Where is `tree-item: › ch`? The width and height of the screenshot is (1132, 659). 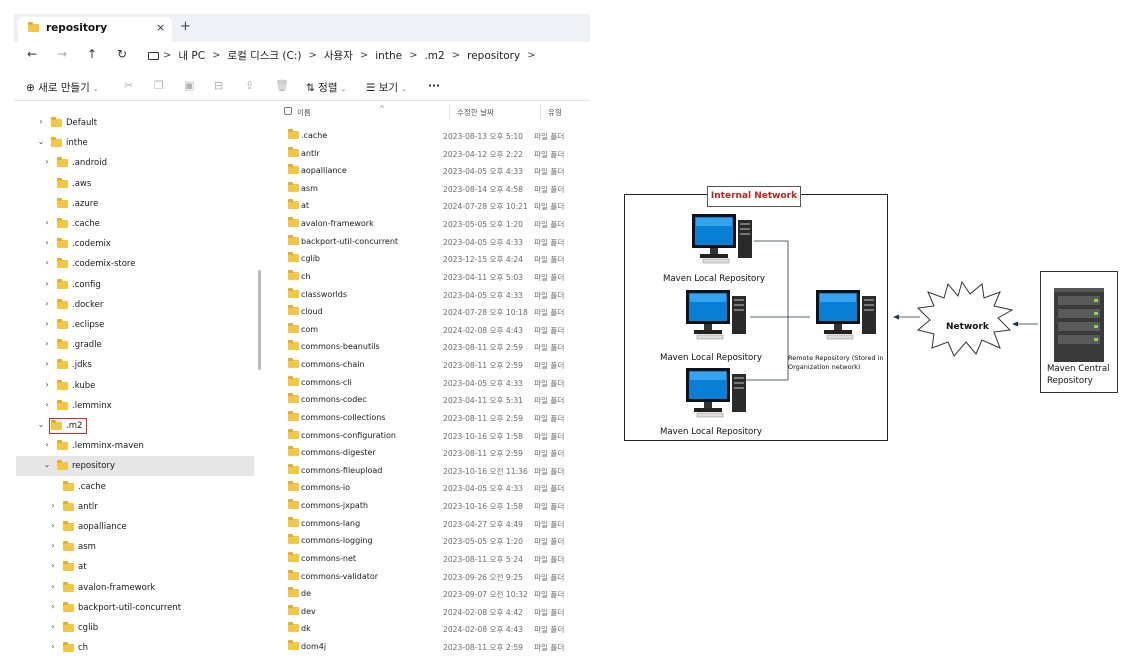 tree-item: › ch is located at coordinates (135, 648).